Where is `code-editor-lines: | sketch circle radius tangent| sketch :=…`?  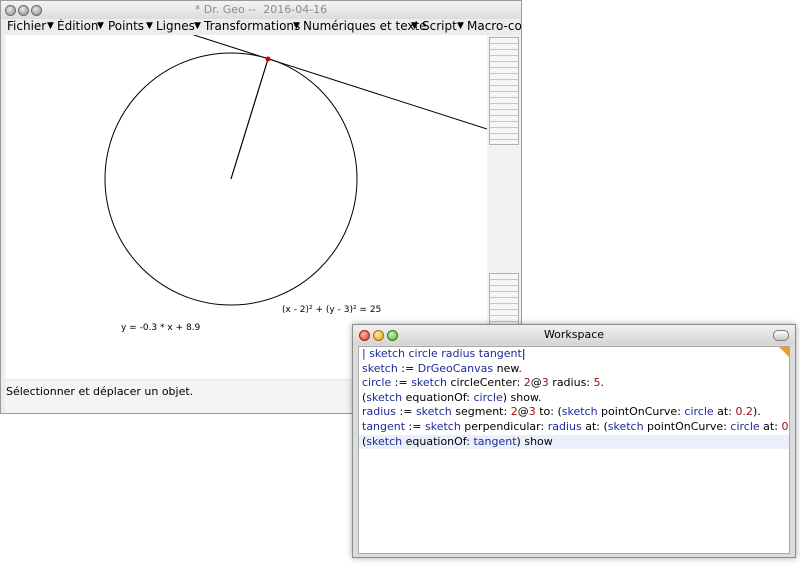
code-editor-lines: | sketch circle radius tangent| sketch :=… is located at coordinates (574, 398).